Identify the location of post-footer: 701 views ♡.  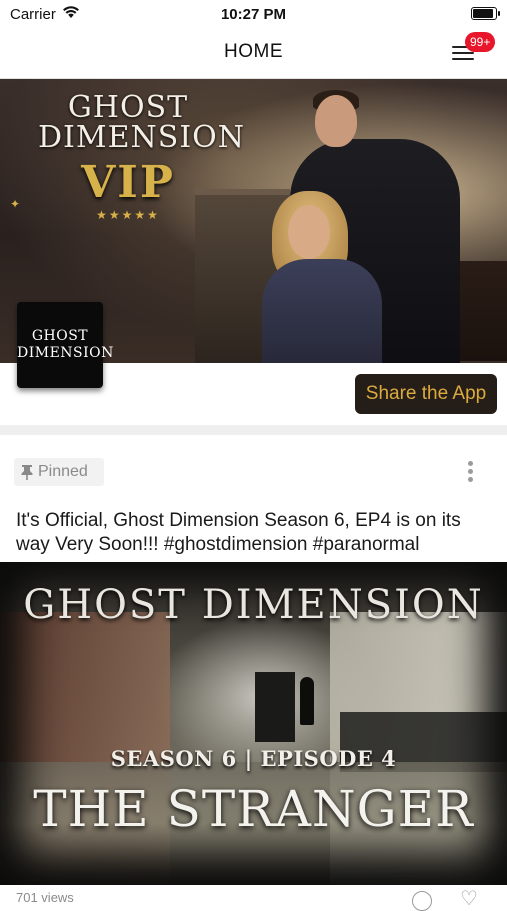
(253, 898).